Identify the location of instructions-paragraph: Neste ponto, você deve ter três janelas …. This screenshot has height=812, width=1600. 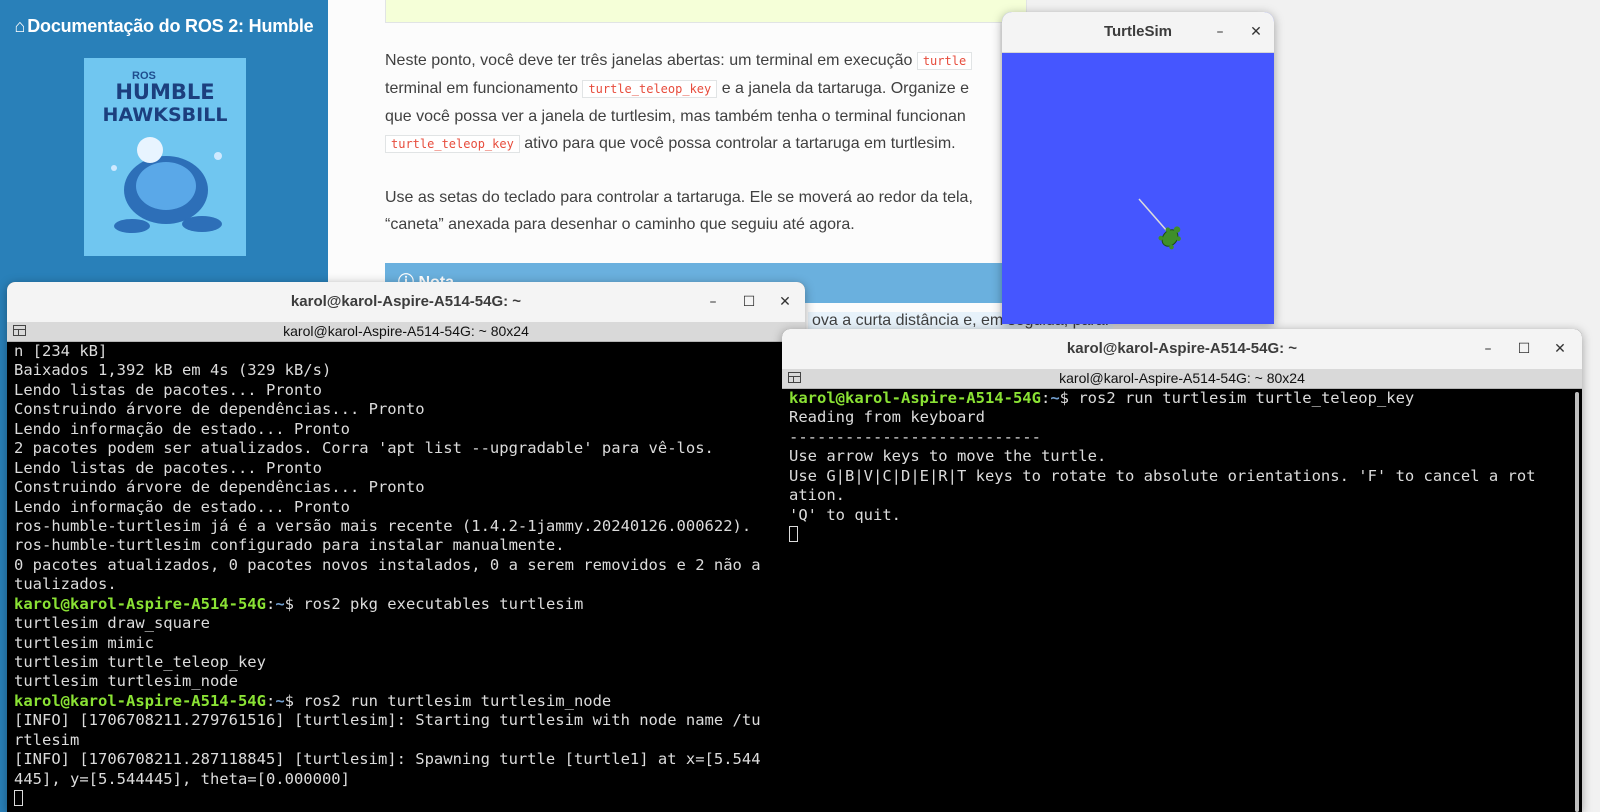
(695, 102).